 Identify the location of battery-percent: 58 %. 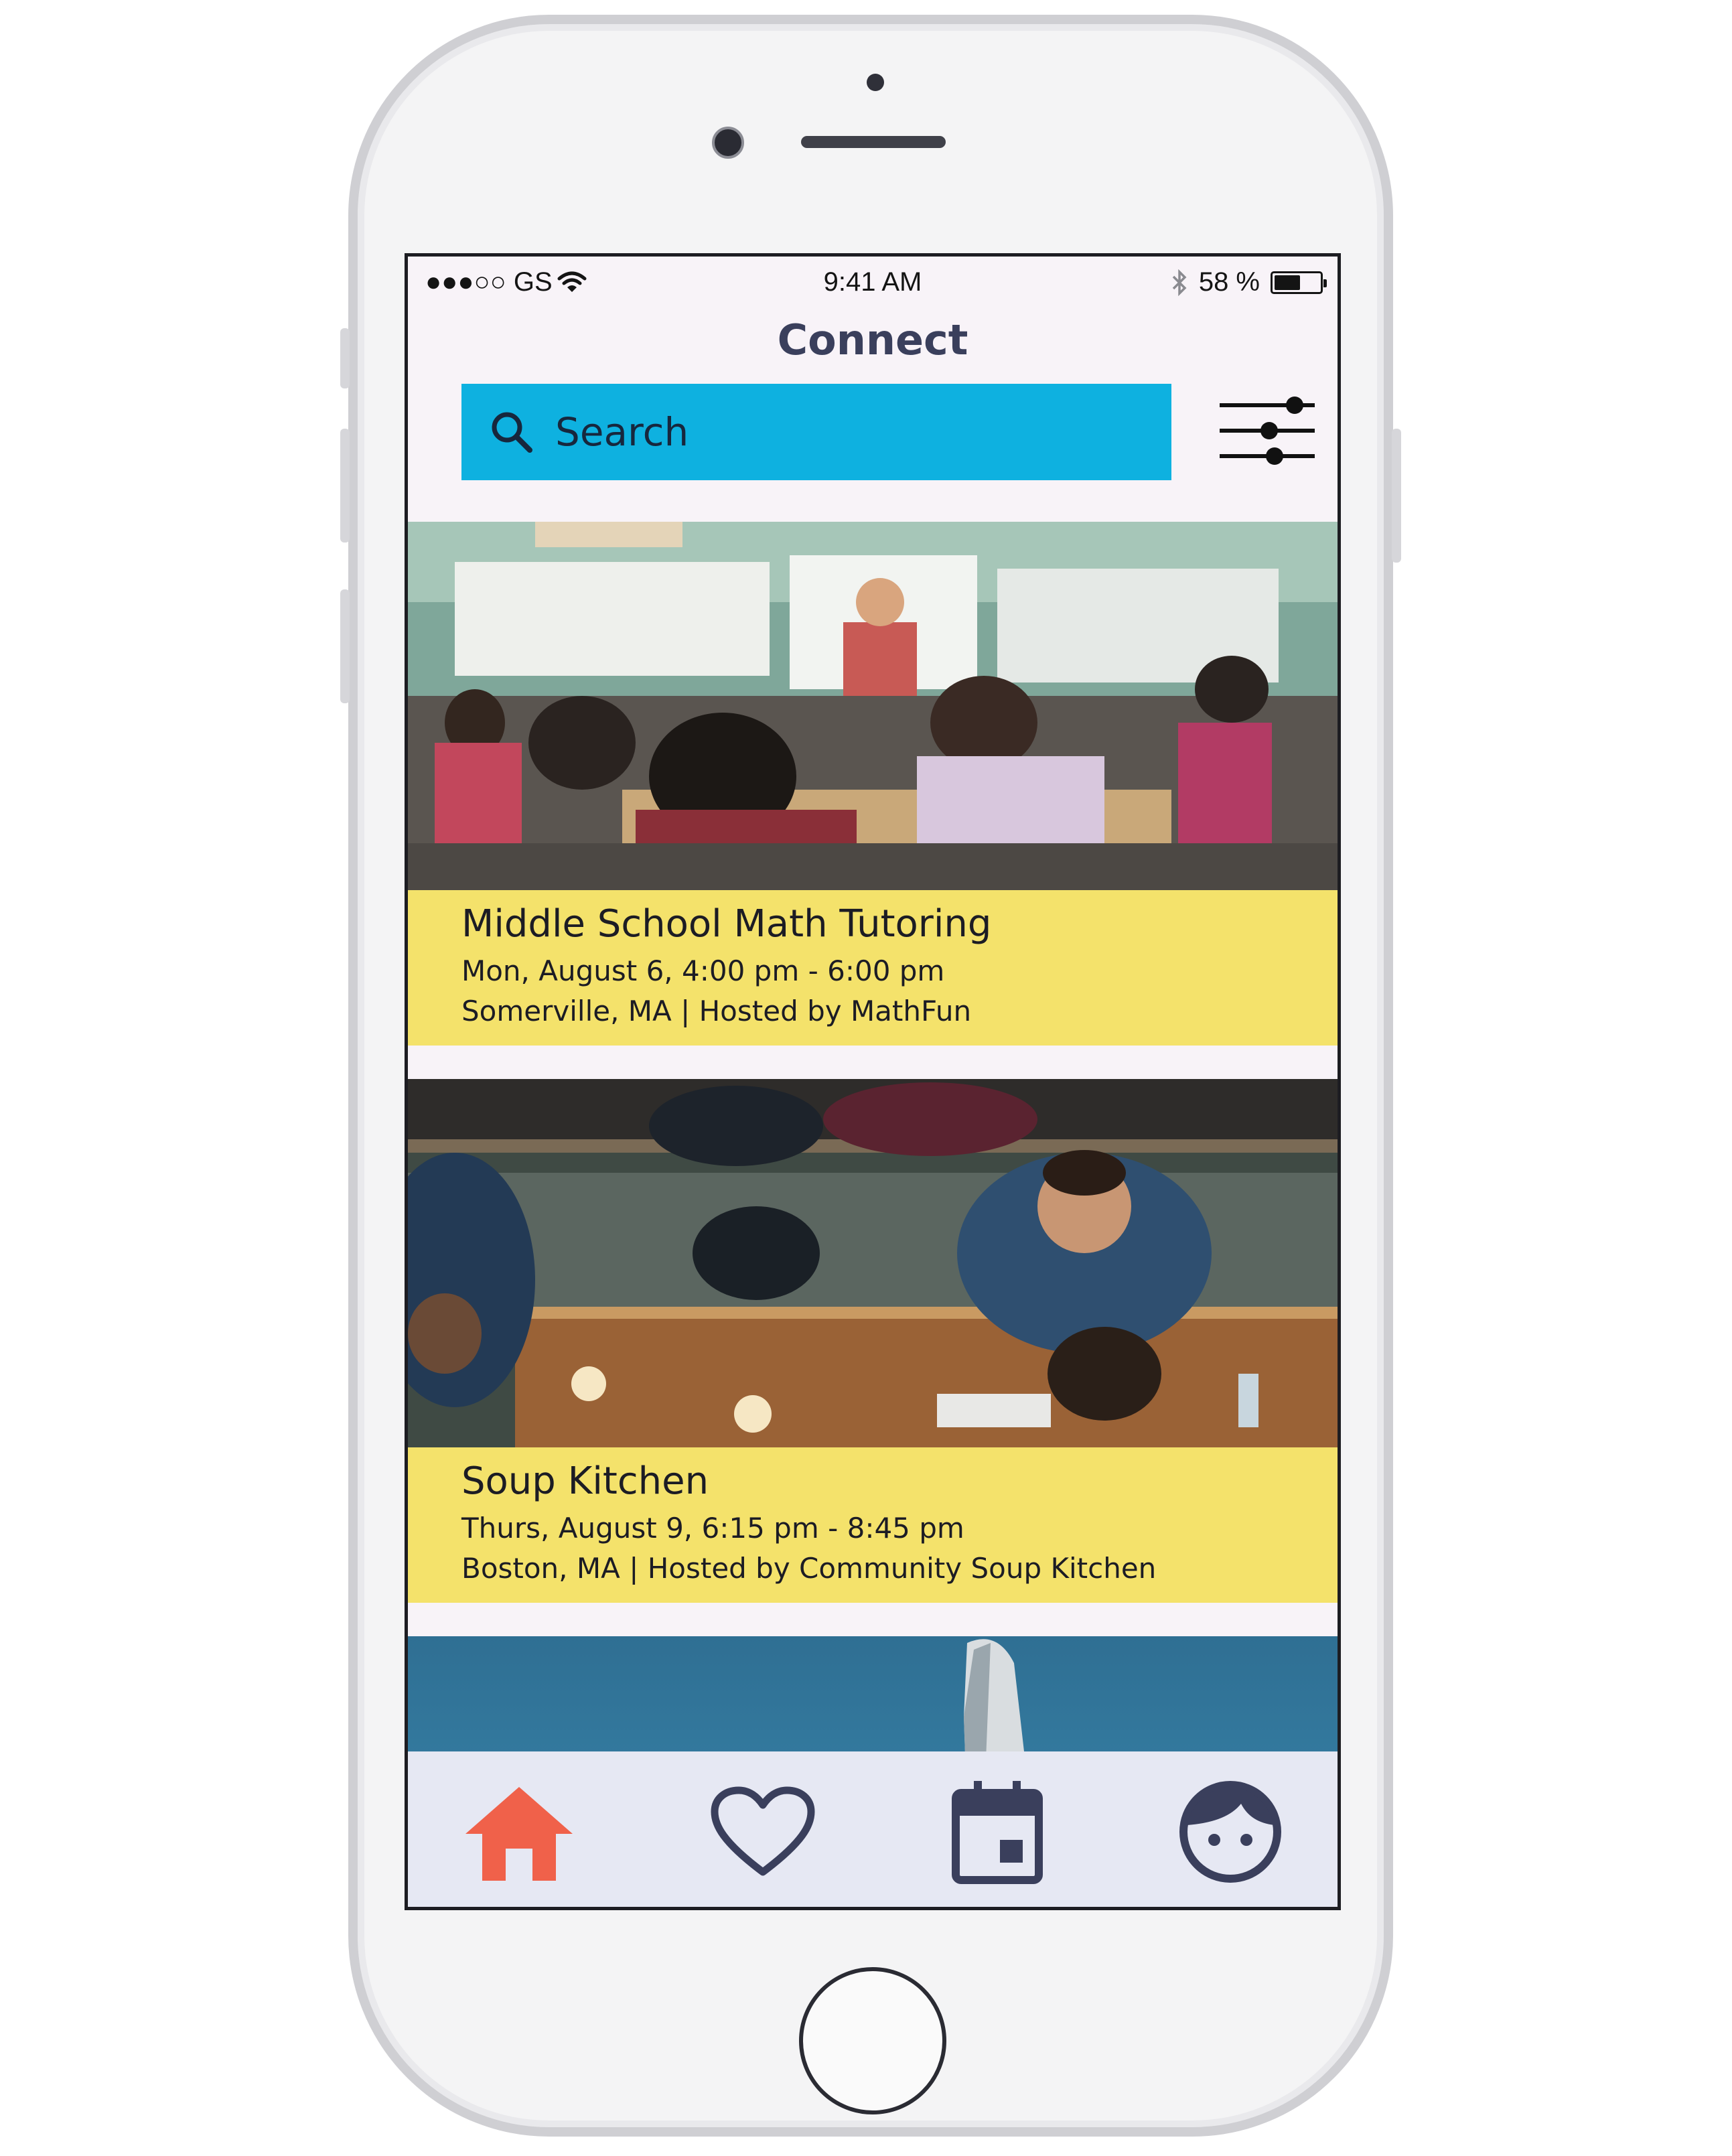
(1229, 282).